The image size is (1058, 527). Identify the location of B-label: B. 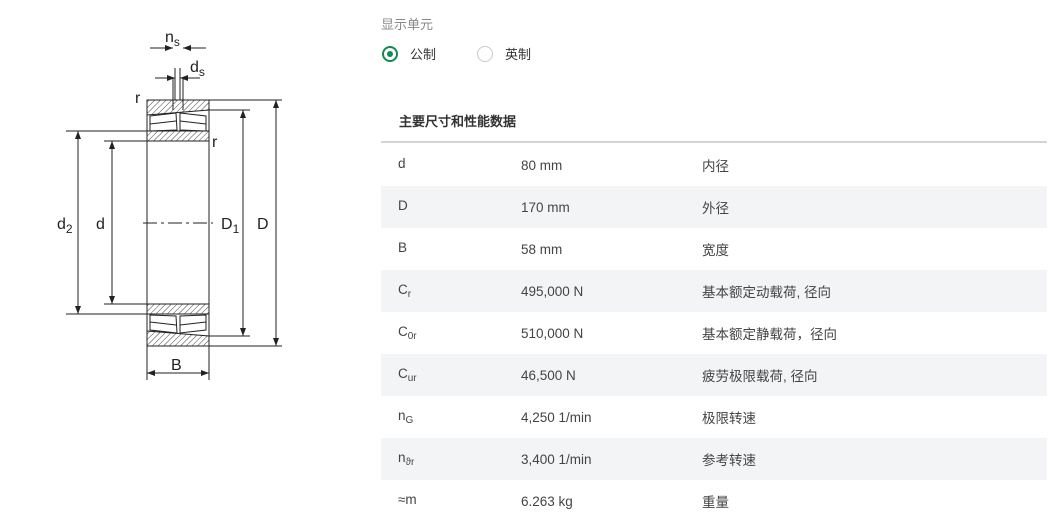
(176, 365).